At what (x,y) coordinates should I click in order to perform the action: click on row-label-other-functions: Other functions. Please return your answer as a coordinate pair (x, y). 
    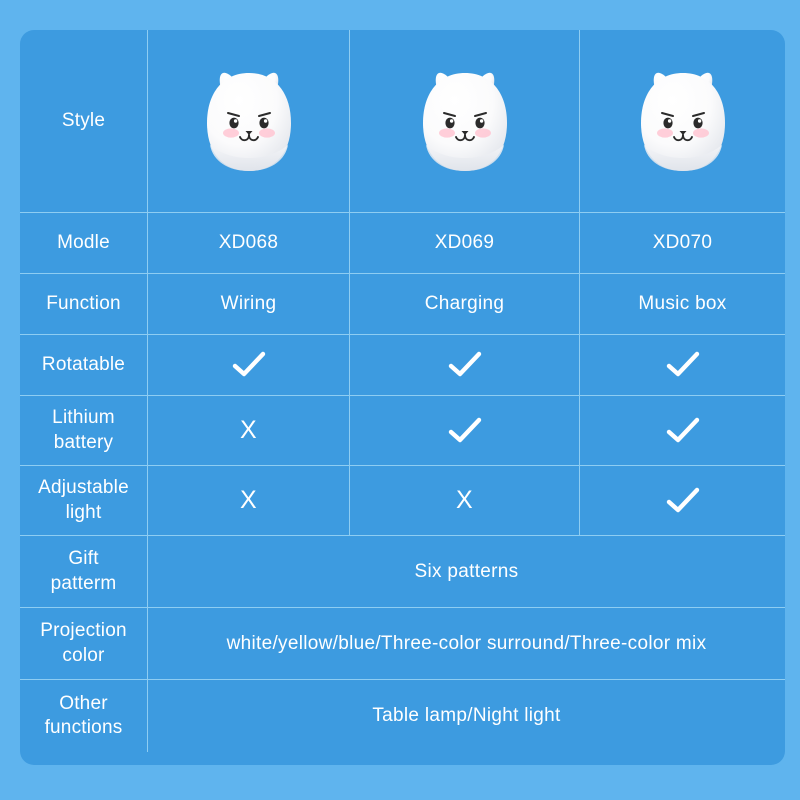
    Looking at the image, I should click on (84, 716).